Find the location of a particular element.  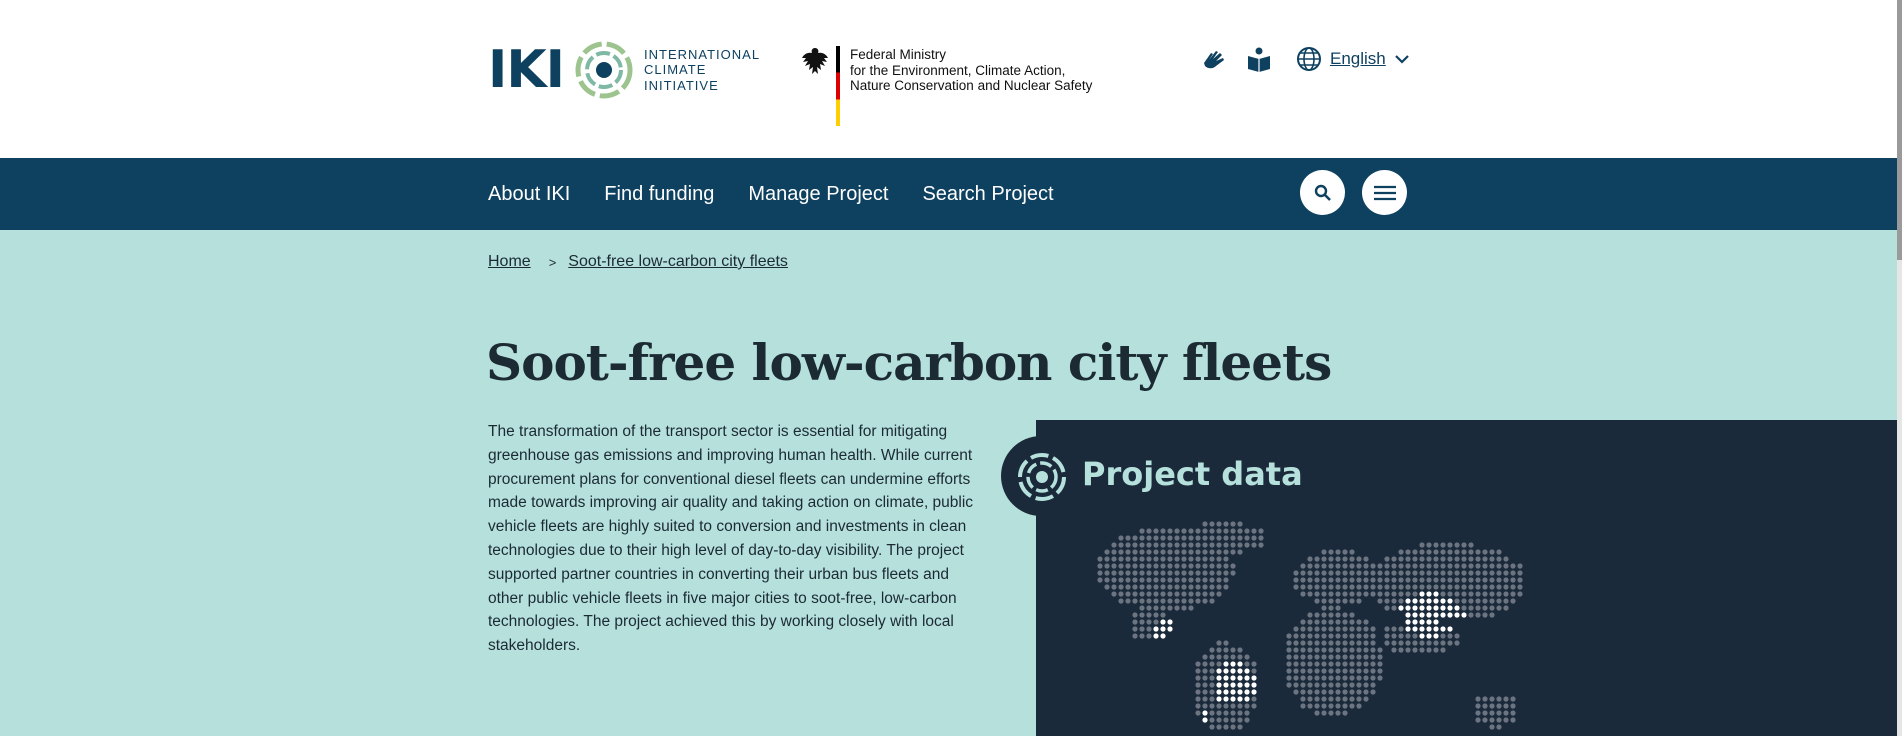

nav-item-search-project: Search Project is located at coordinates (987, 194).